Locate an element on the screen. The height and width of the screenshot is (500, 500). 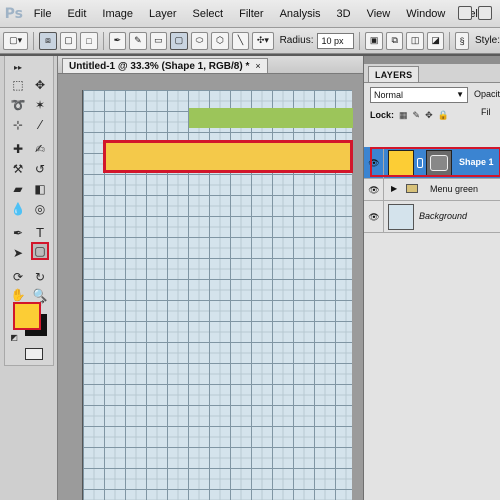
quick-selection-icon: ✶ is located at coordinates (40, 105).